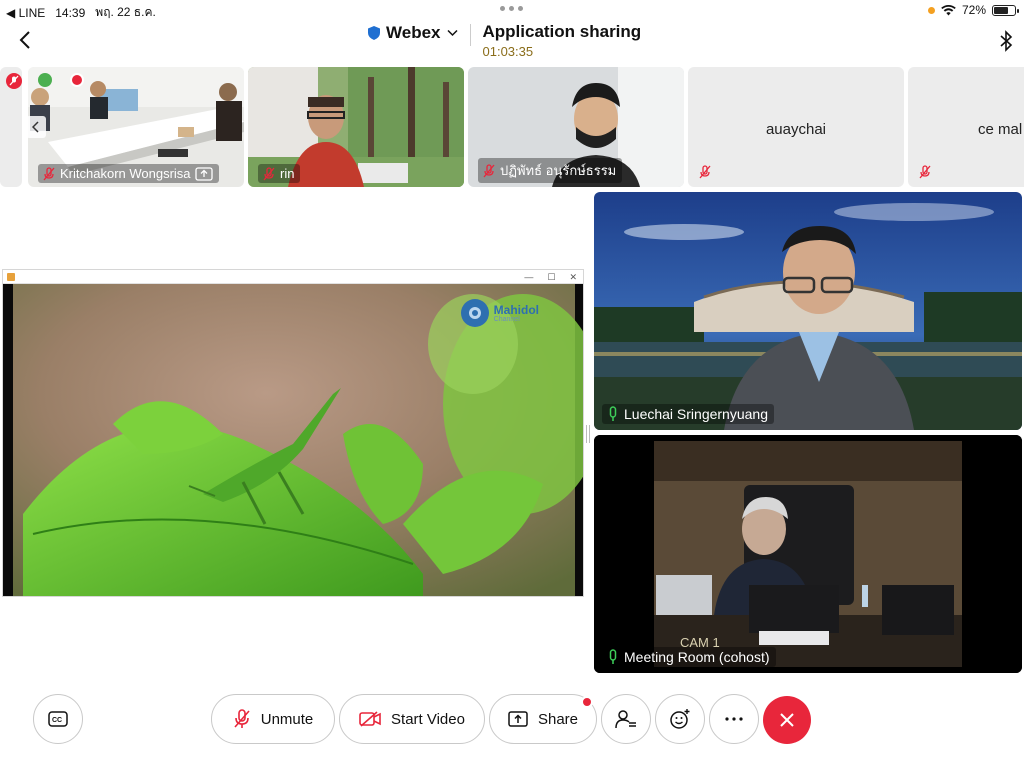 This screenshot has width=1024, height=768. What do you see at coordinates (576, 127) in the screenshot?
I see `participant-tile-3: ปฏิพัทธ์ อนุรักษ์ธรรม` at bounding box center [576, 127].